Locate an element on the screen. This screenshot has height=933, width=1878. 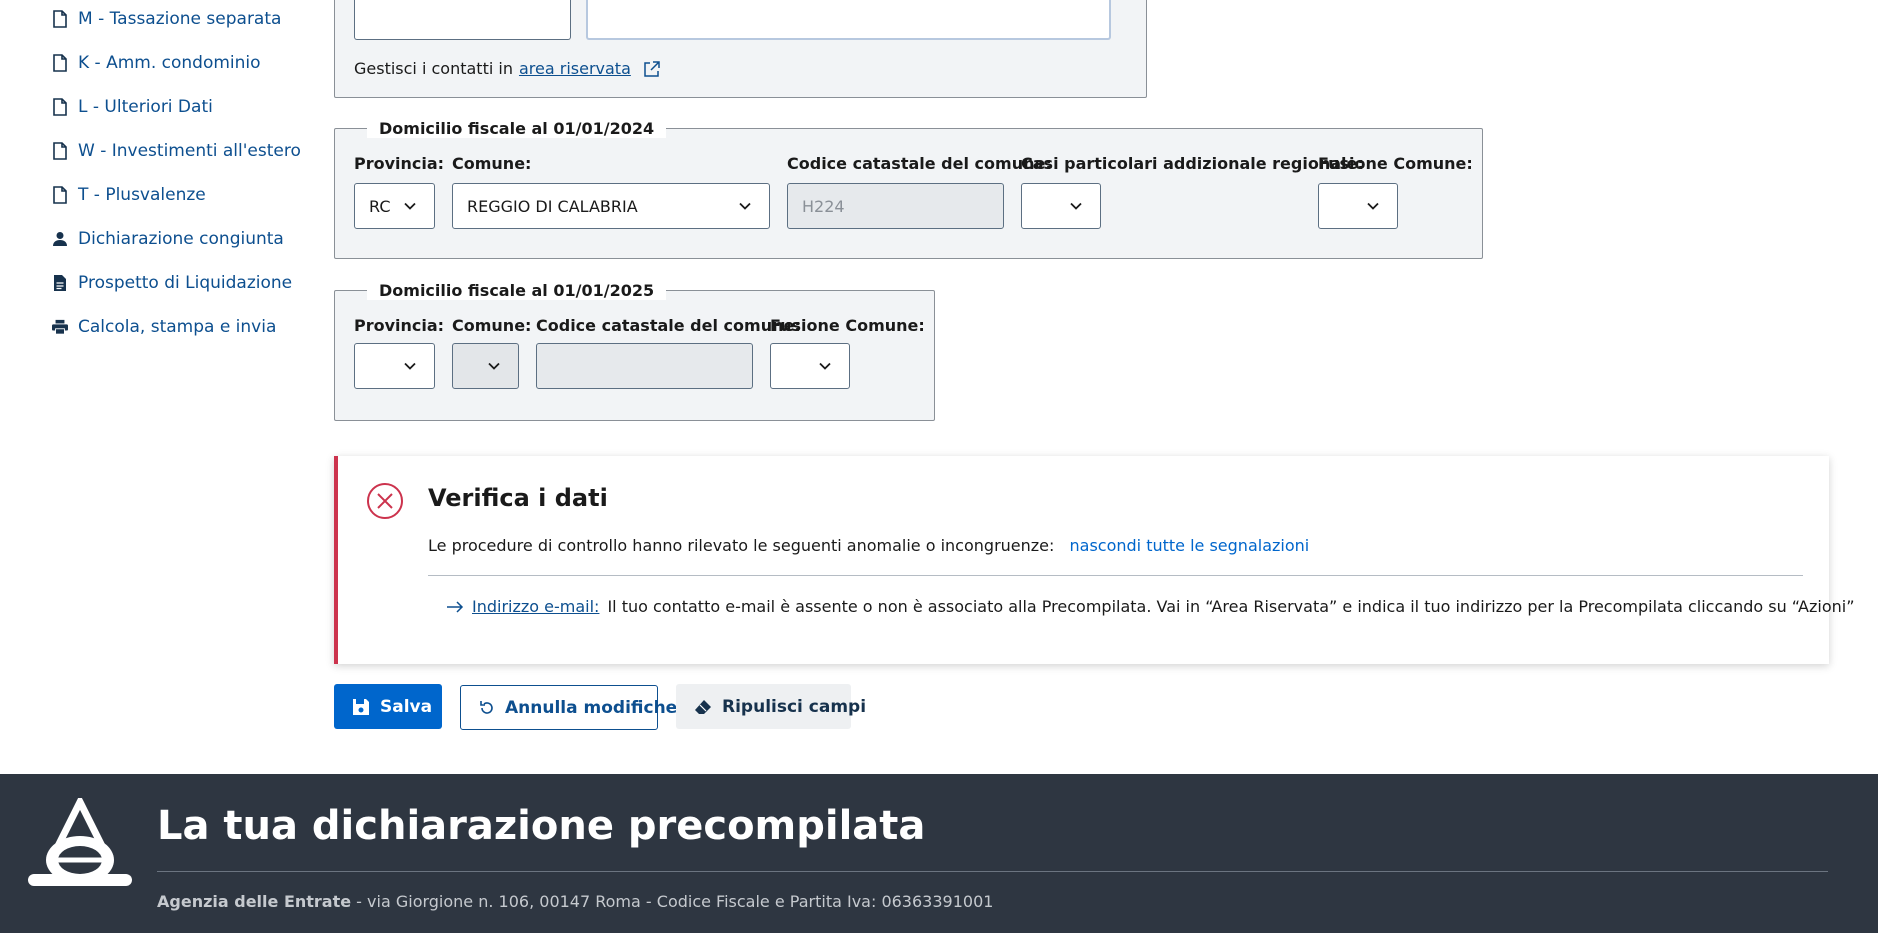
sidebar-item-label: W - Investimenti all'estero is located at coordinates (189, 151).